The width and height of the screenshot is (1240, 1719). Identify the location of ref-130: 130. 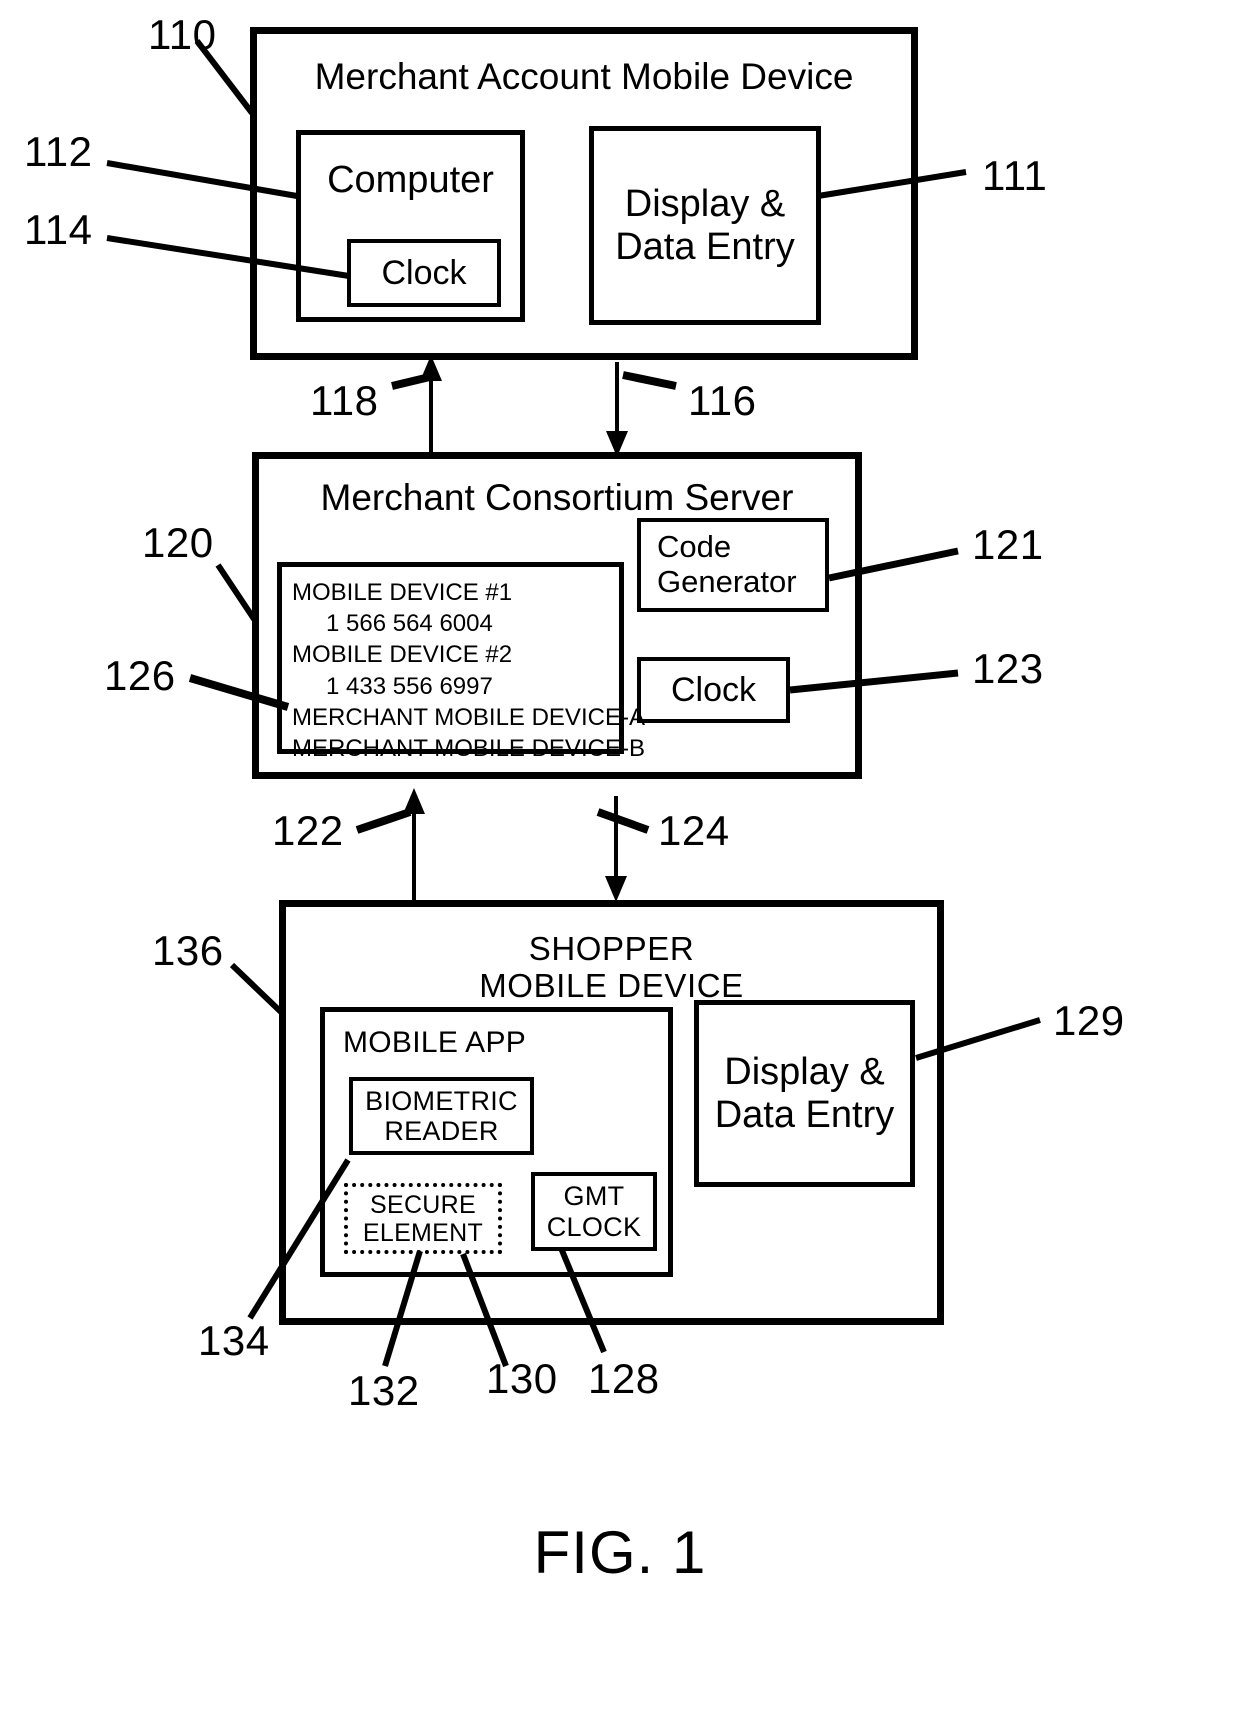
(522, 1378).